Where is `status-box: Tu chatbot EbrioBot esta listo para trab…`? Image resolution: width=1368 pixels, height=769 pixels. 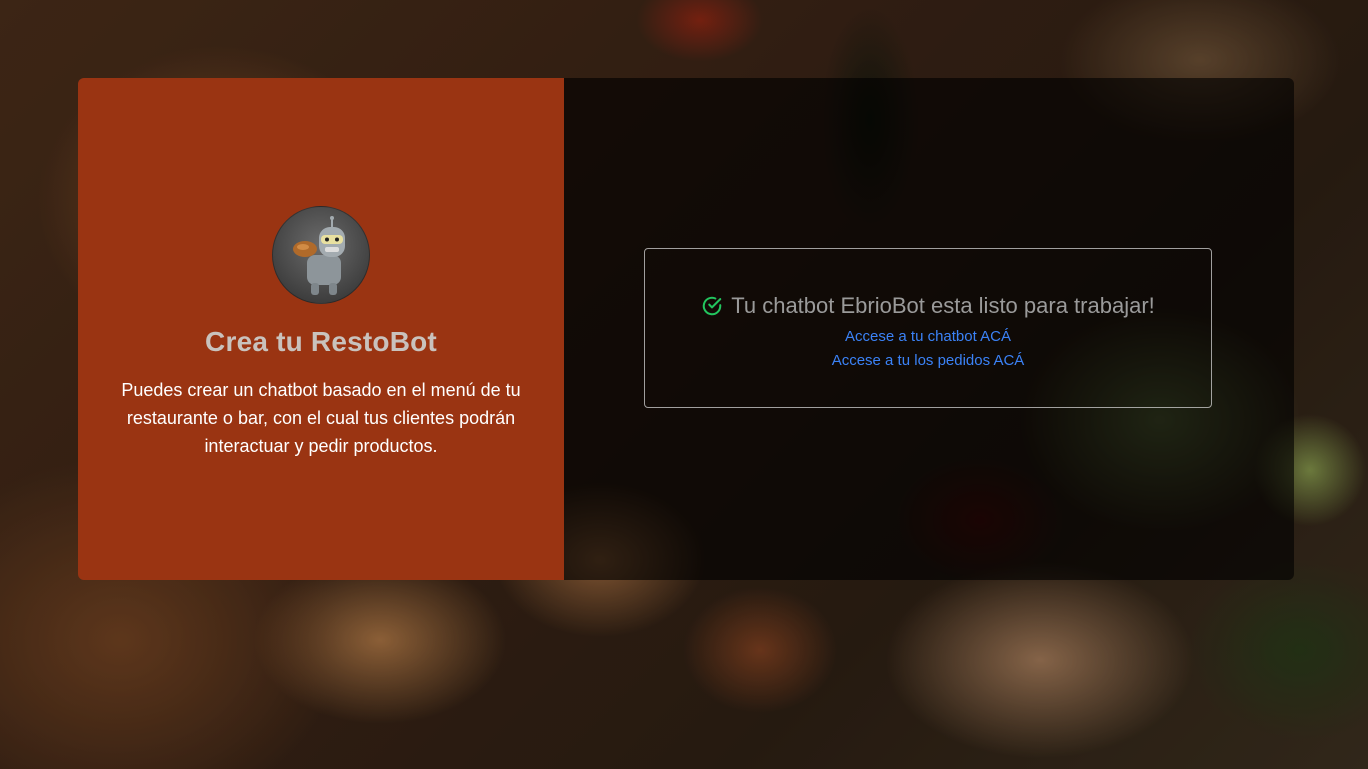
status-box: Tu chatbot EbrioBot esta listo para trab… is located at coordinates (928, 328).